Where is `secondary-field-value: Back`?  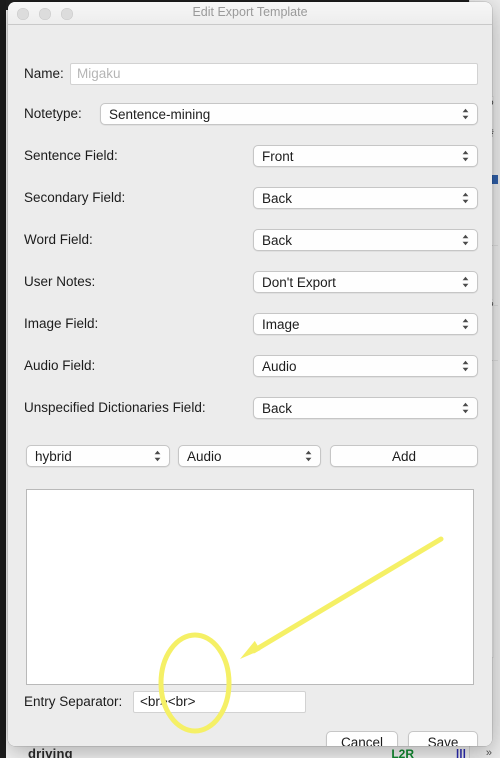 secondary-field-value: Back is located at coordinates (277, 198).